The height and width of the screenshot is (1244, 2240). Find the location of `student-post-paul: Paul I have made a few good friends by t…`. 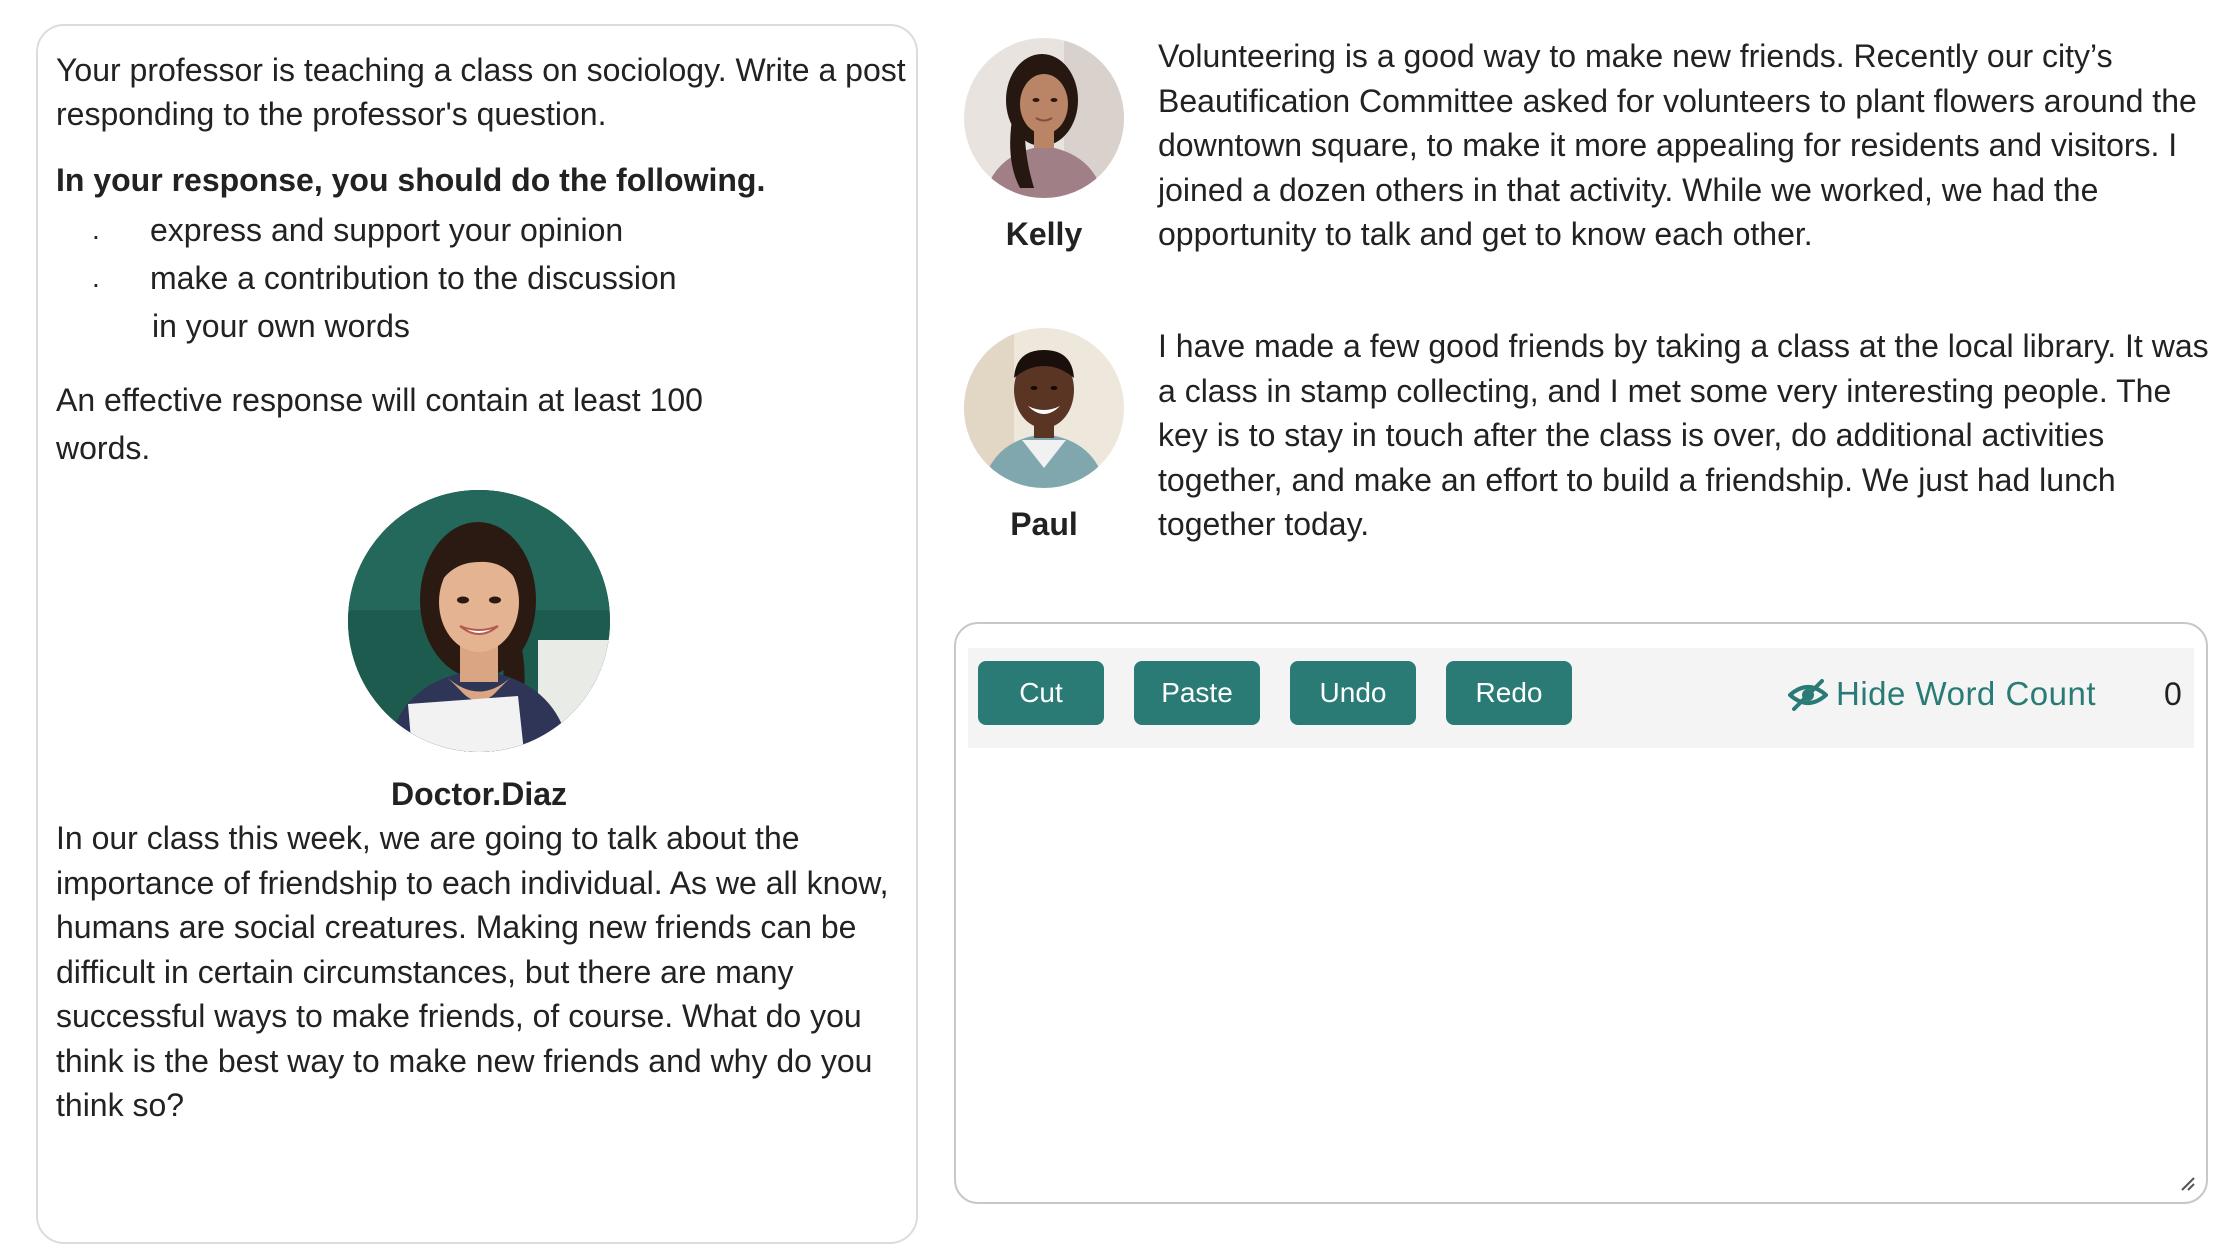

student-post-paul: Paul I have made a few good friends by t… is located at coordinates (1594, 439).